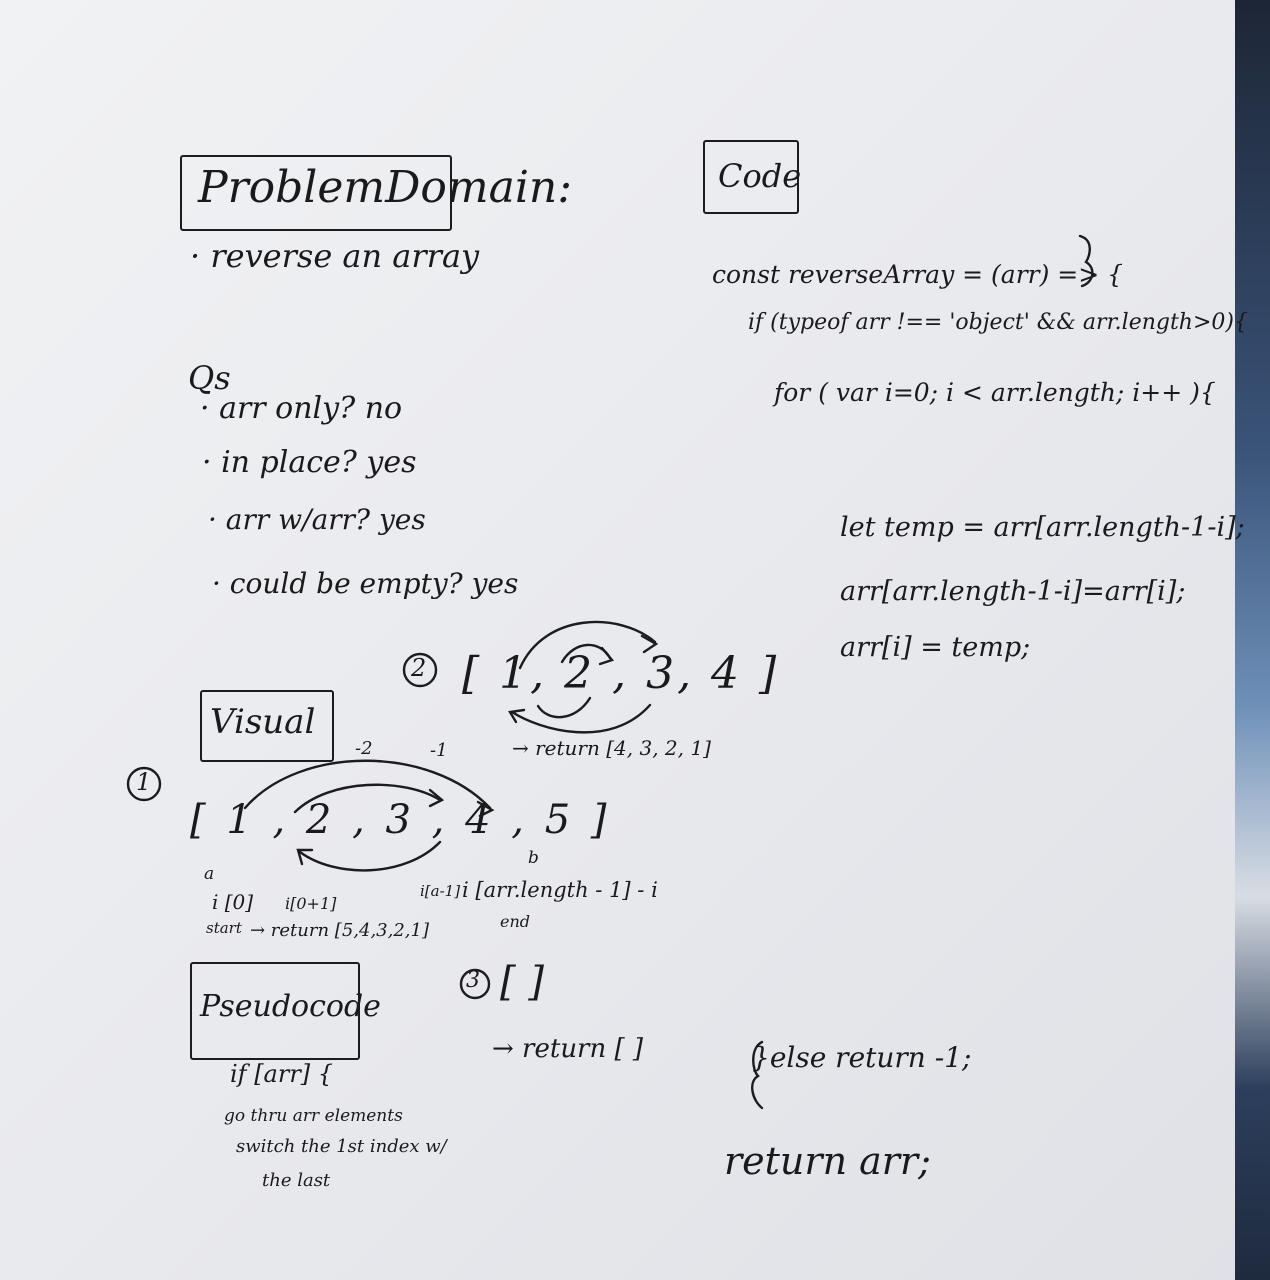 The width and height of the screenshot is (1270, 1280). Describe the element at coordinates (611, 748) in the screenshot. I see `example2-result: → return [4, 3, 2, 1]` at that location.